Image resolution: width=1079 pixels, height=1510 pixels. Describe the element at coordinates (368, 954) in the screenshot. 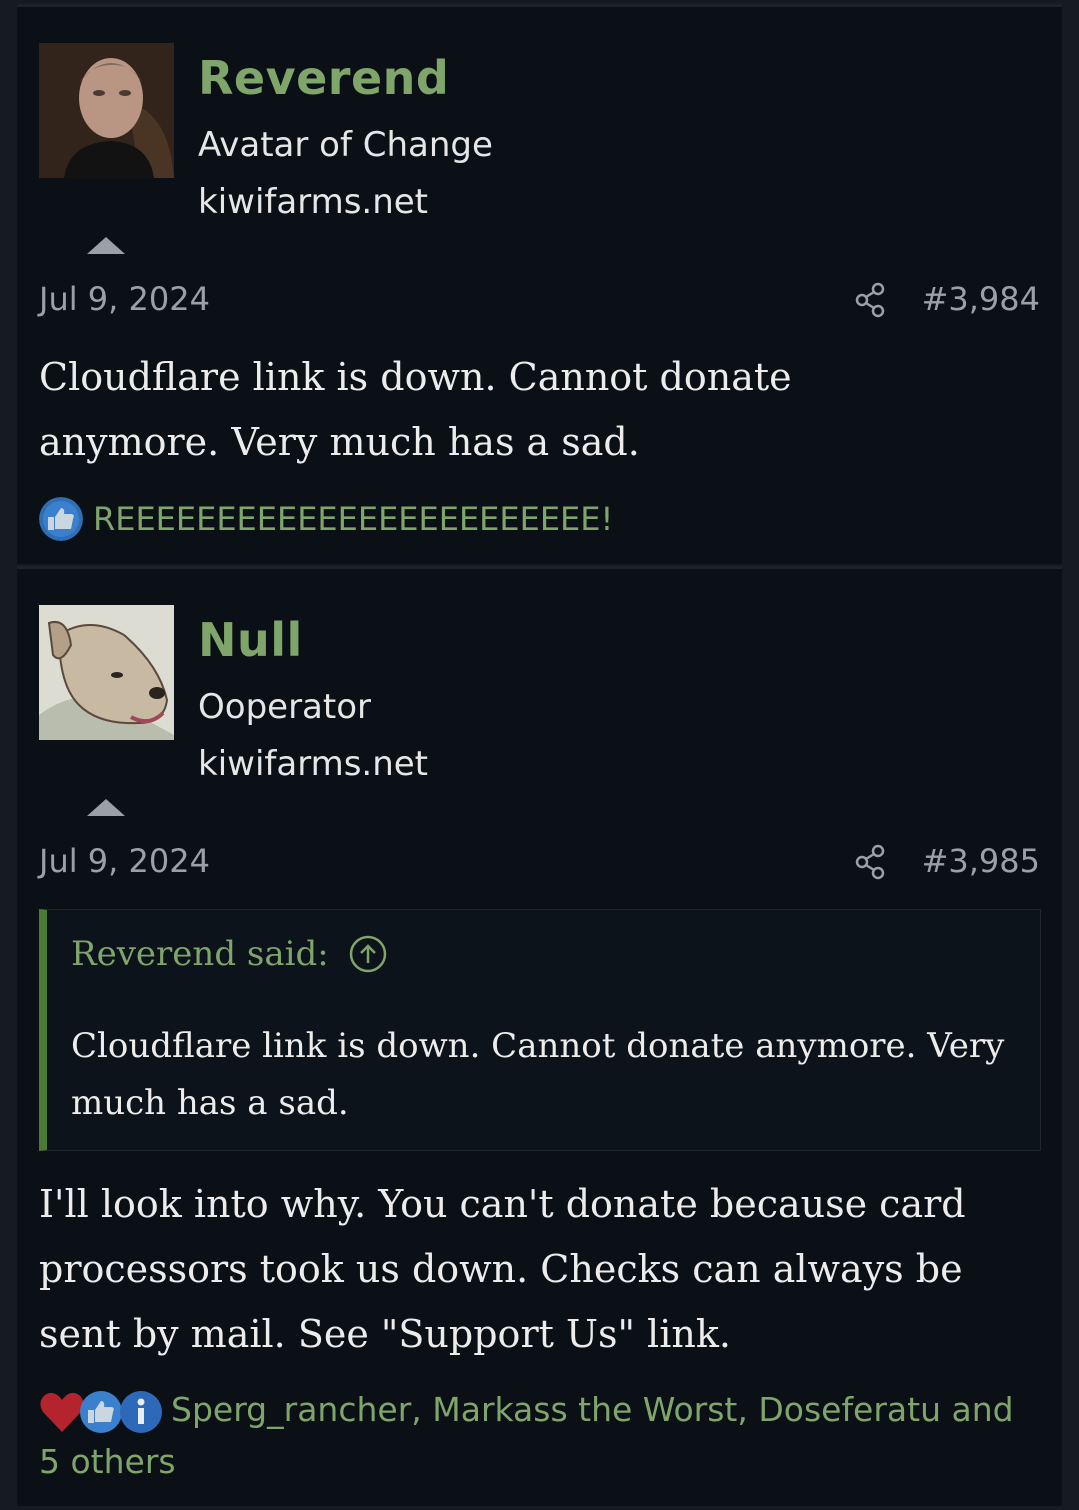

I see `arrow-up-circle-icon` at that location.